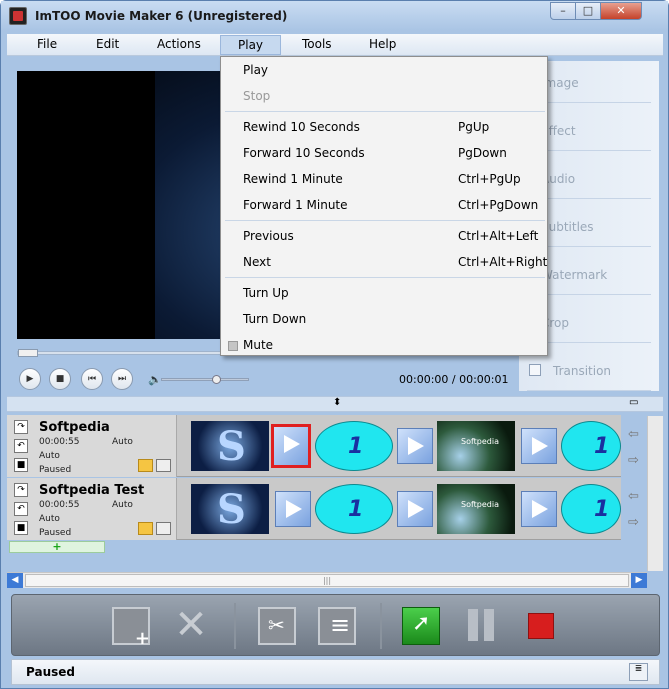 The image size is (669, 689). Describe the element at coordinates (589, 371) in the screenshot. I see `side-item-transition: Transition` at that location.